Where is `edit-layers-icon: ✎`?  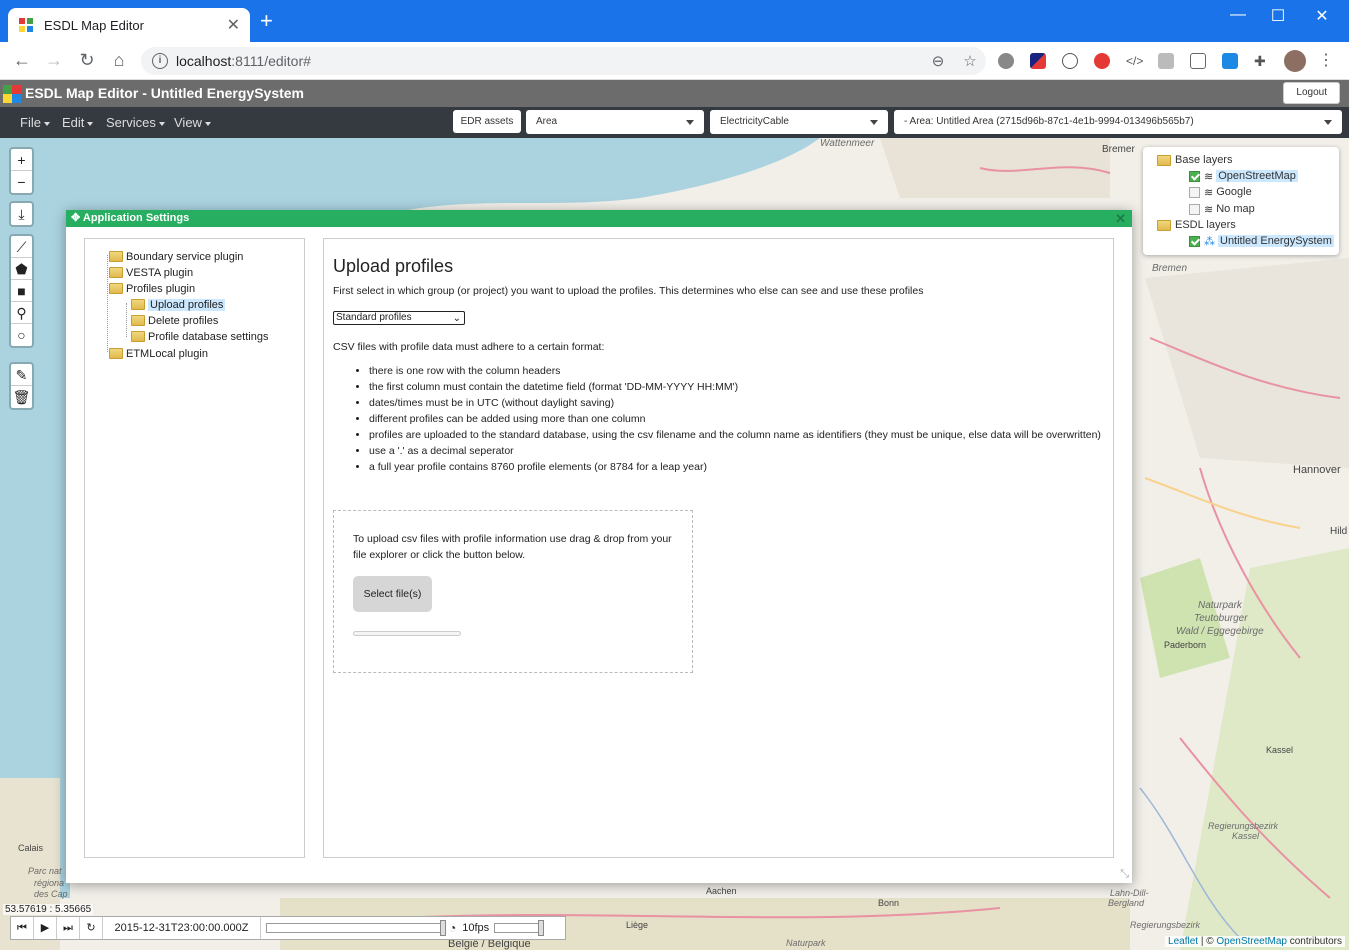
edit-layers-icon: ✎ is located at coordinates (21, 375).